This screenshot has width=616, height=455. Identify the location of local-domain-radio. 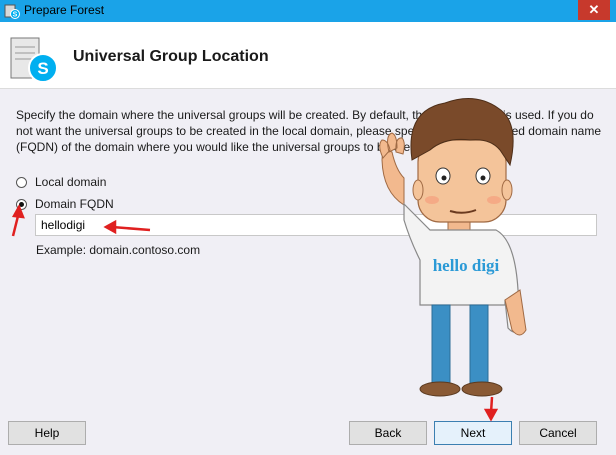
(21, 182).